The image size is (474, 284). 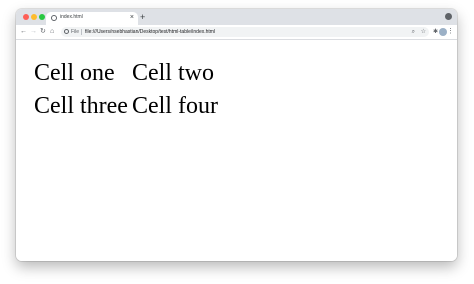 What do you see at coordinates (126, 90) in the screenshot?
I see `html-table: Cell one Cell two Cell three Cell four` at bounding box center [126, 90].